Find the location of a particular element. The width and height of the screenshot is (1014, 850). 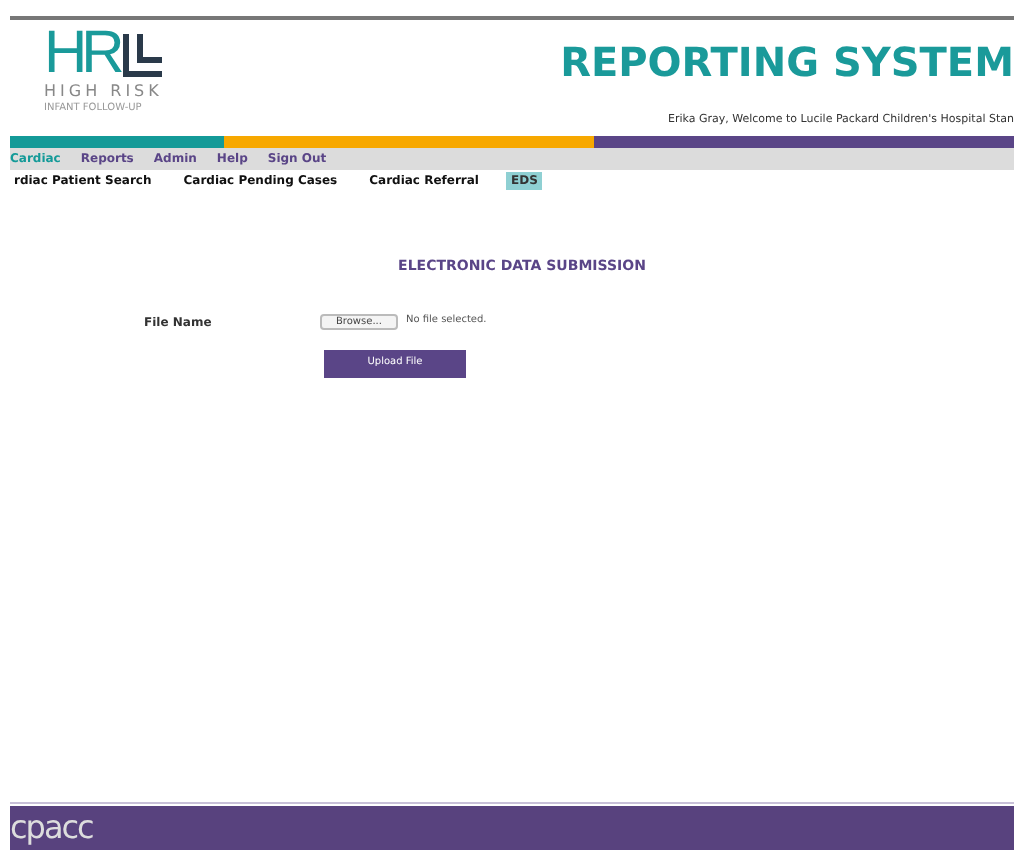

page-title: REPORTING SYSTEM is located at coordinates (787, 62).